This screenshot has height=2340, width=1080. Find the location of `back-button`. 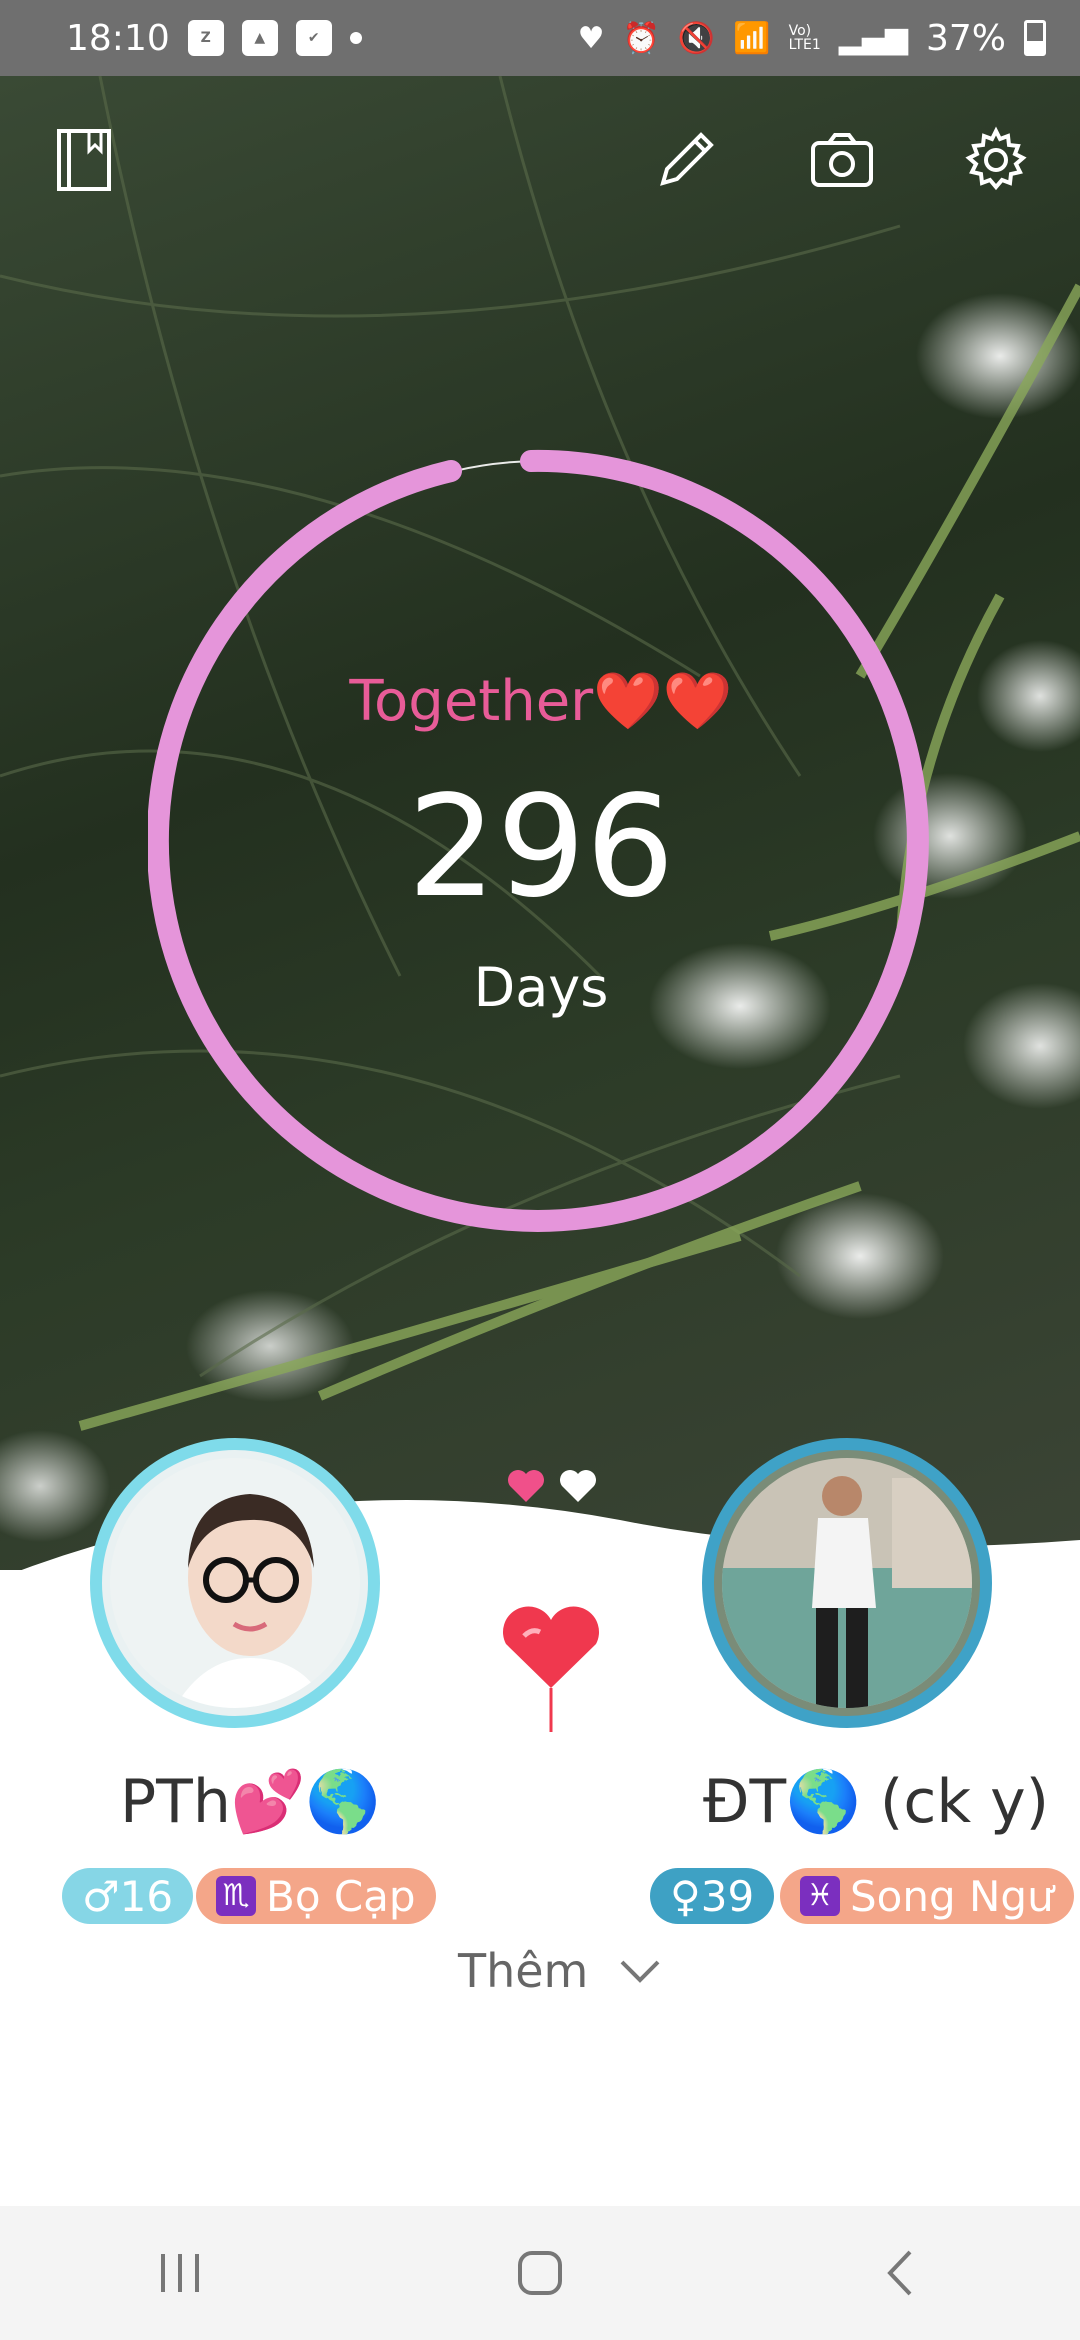

back-button is located at coordinates (900, 2273).